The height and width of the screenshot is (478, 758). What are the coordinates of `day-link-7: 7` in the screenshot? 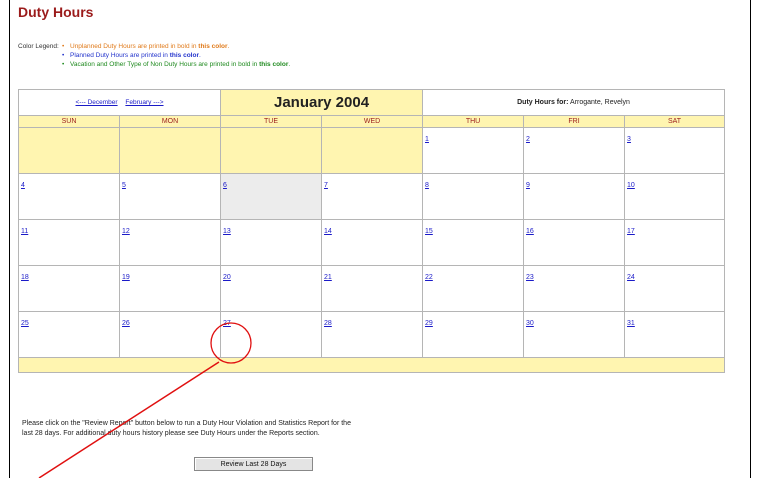 It's located at (326, 185).